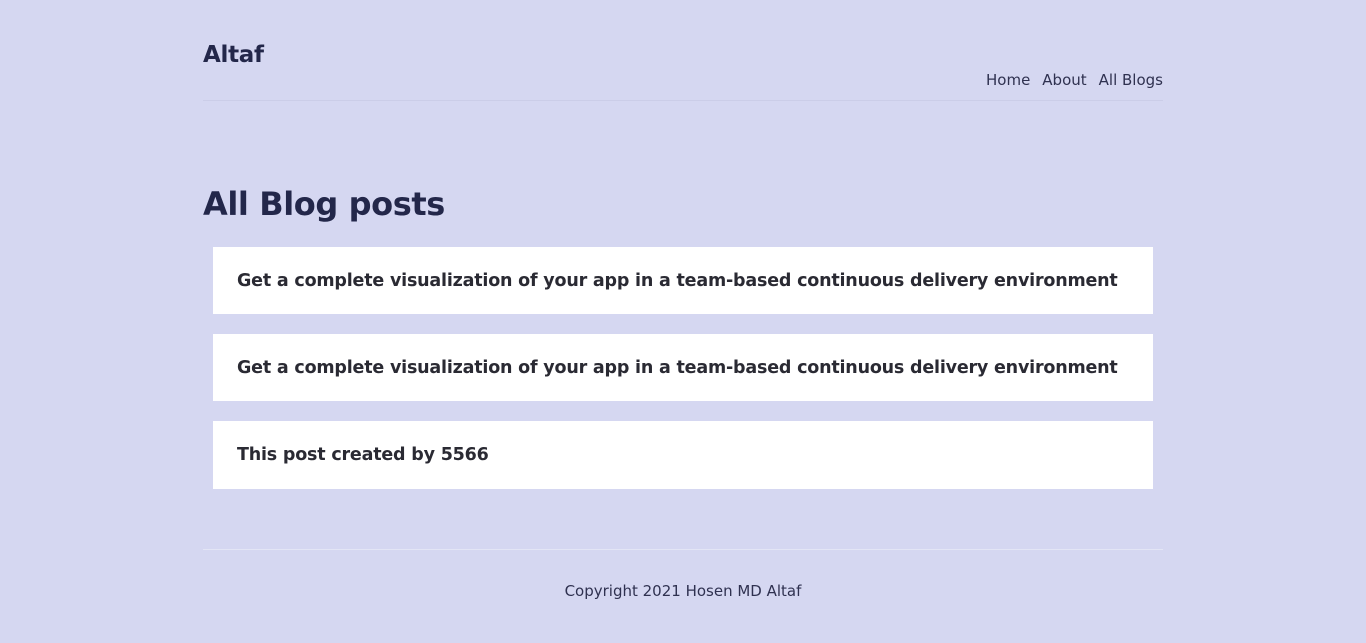 This screenshot has height=643, width=1366. I want to click on blog-post-card: This post created by 5566, so click(683, 455).